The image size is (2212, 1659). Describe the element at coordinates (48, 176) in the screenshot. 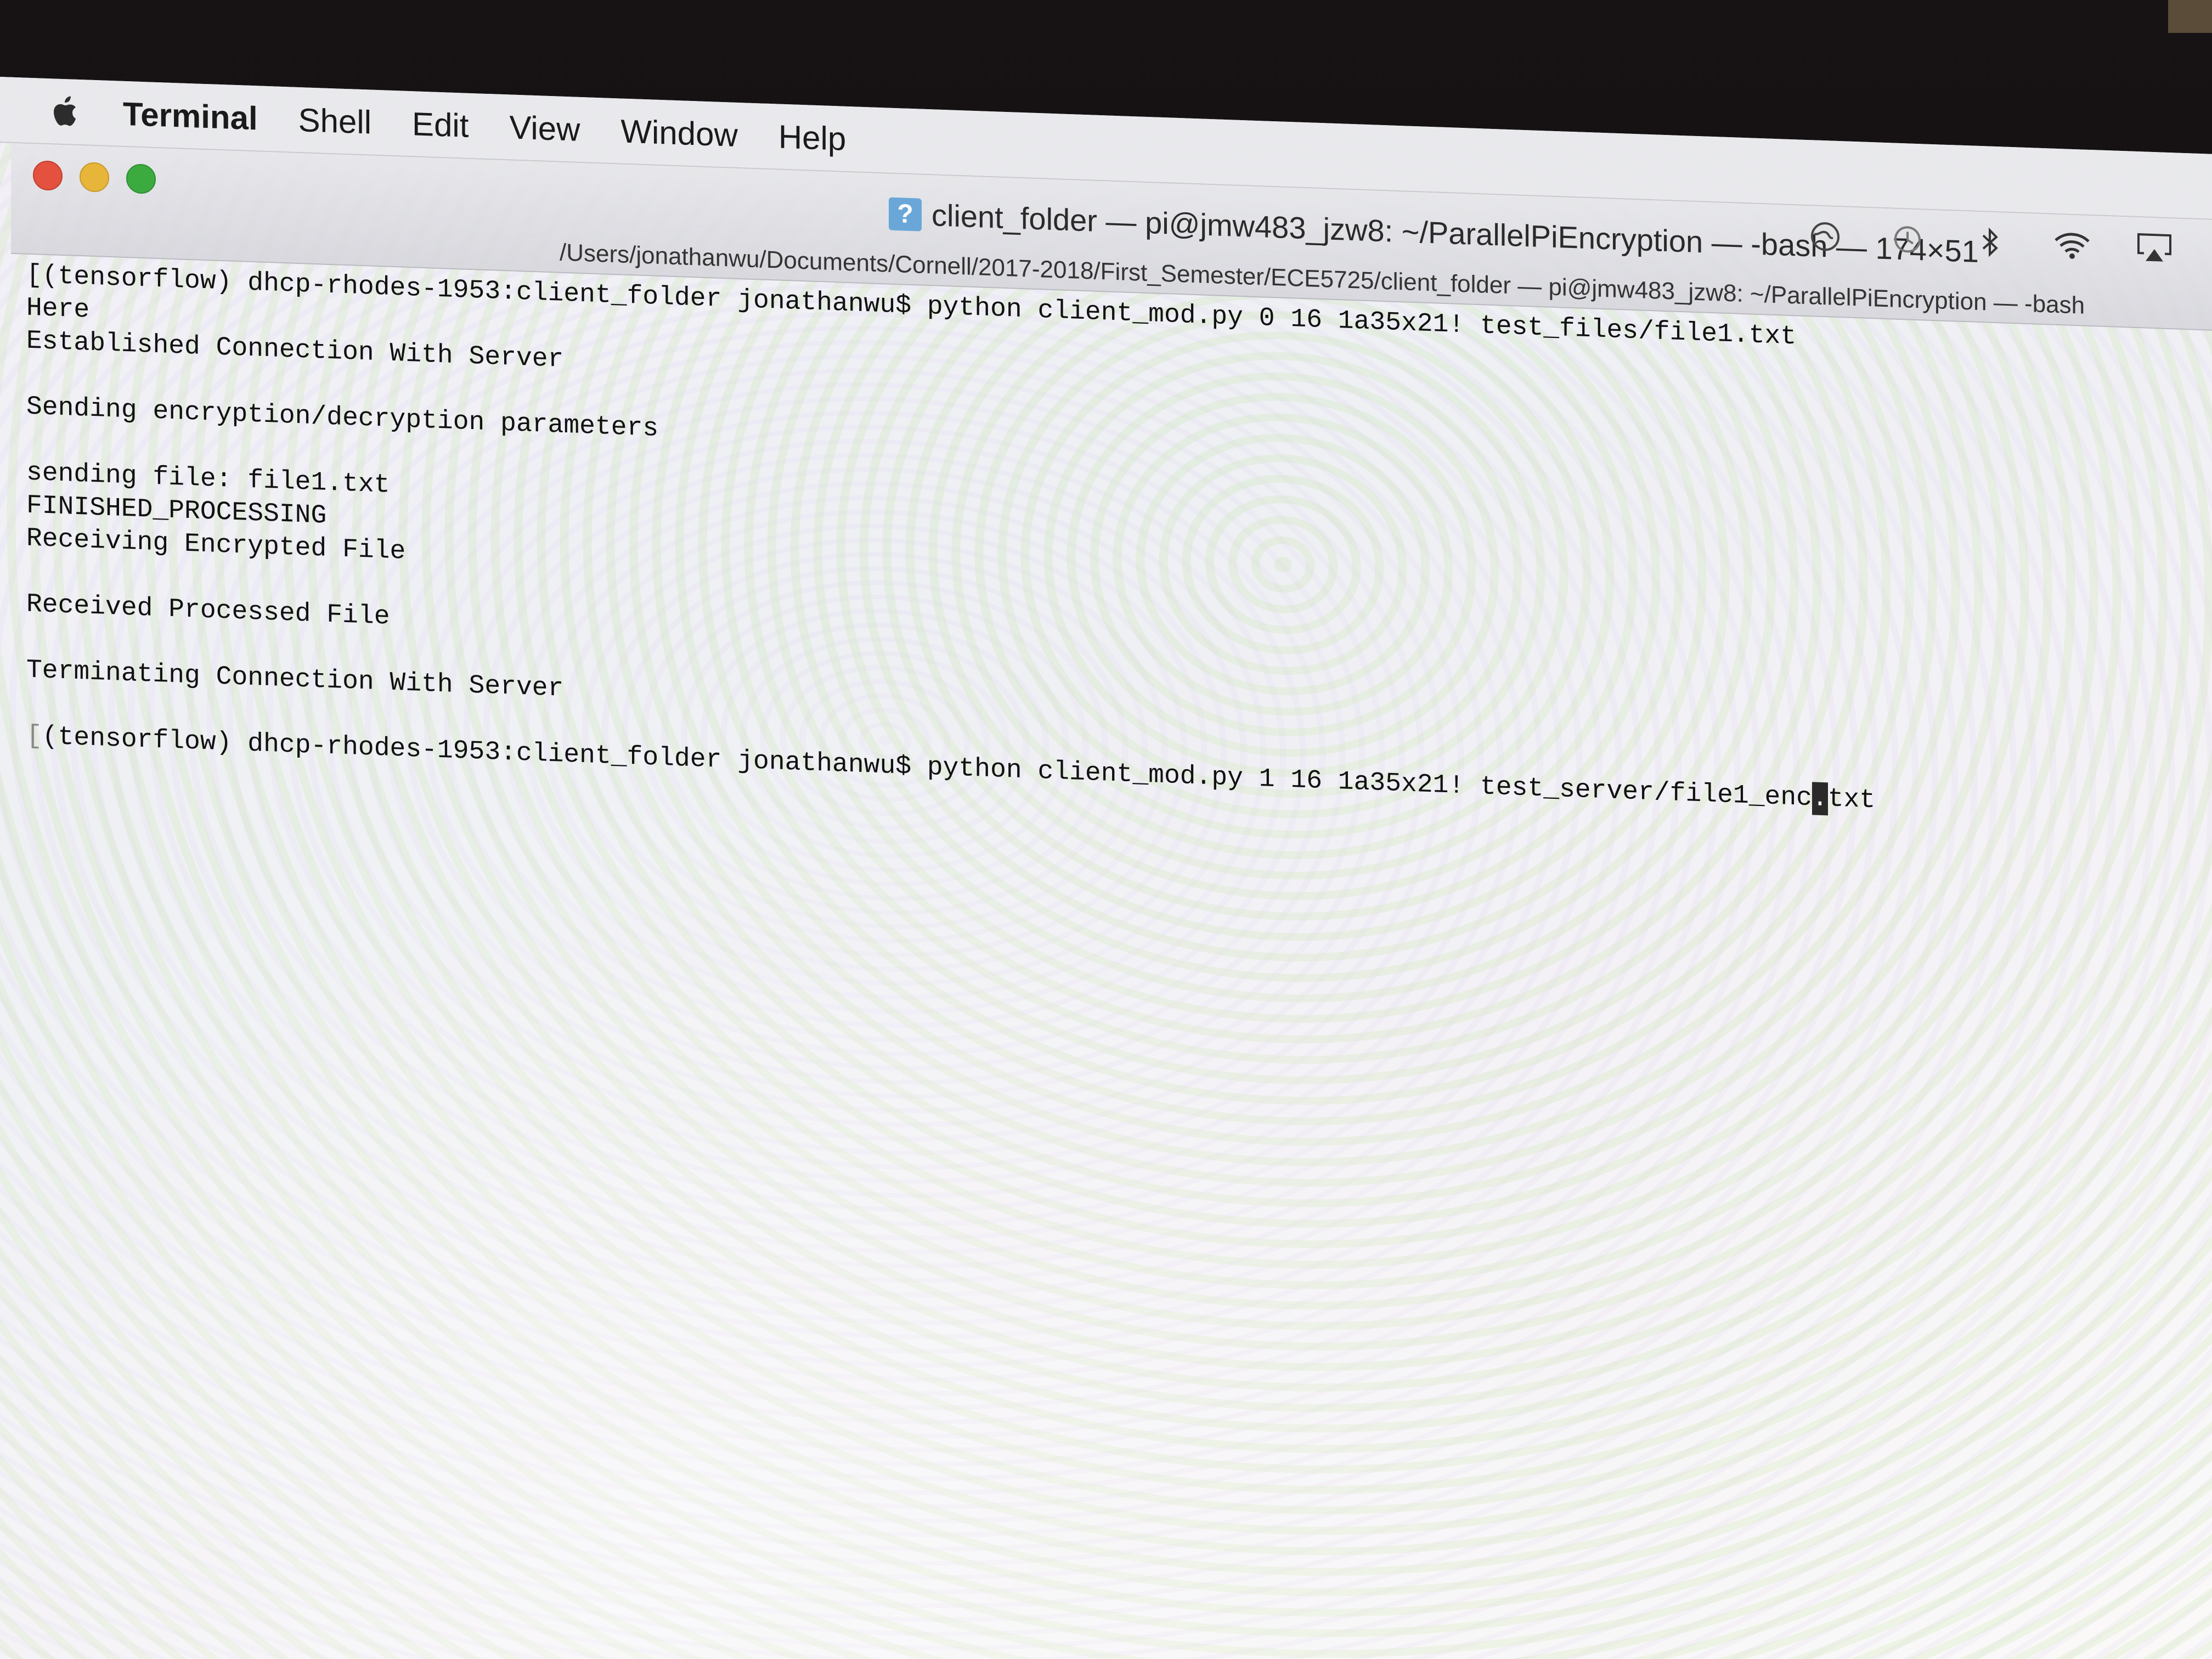

I see `close-button` at that location.